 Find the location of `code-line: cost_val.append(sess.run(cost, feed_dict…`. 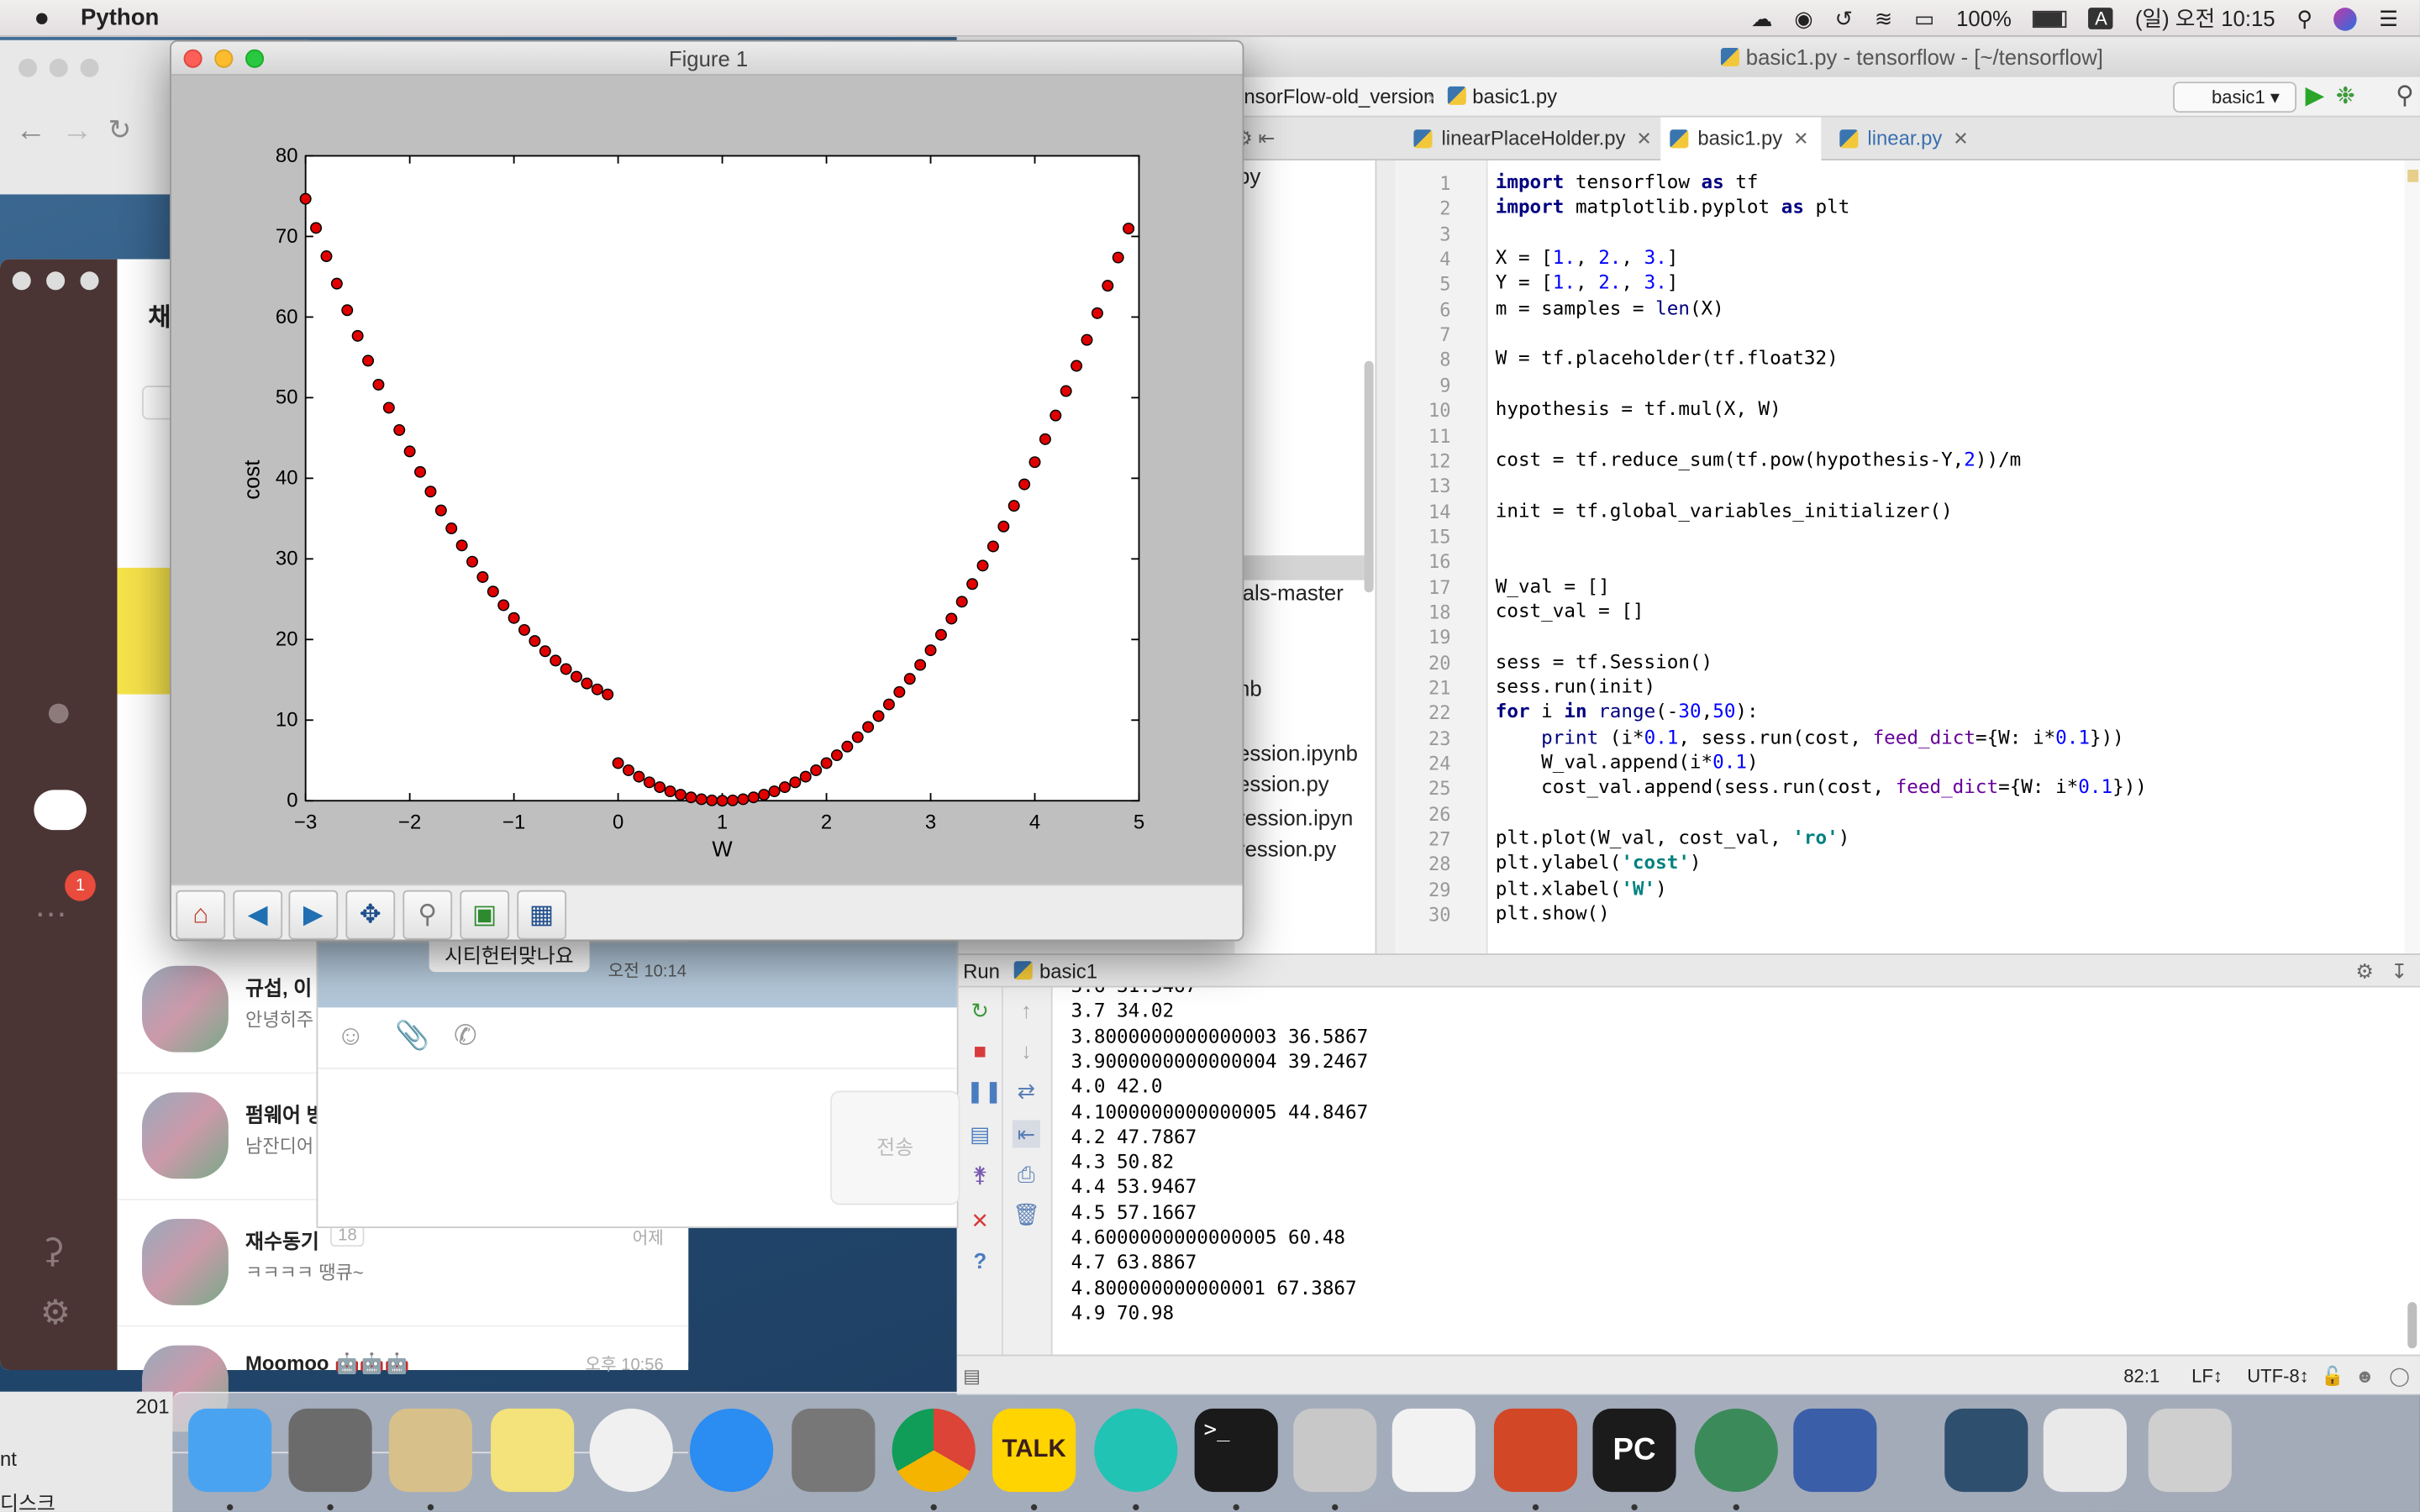

code-line: cost_val.append(sess.run(cost, feed_dict… is located at coordinates (1821, 788).